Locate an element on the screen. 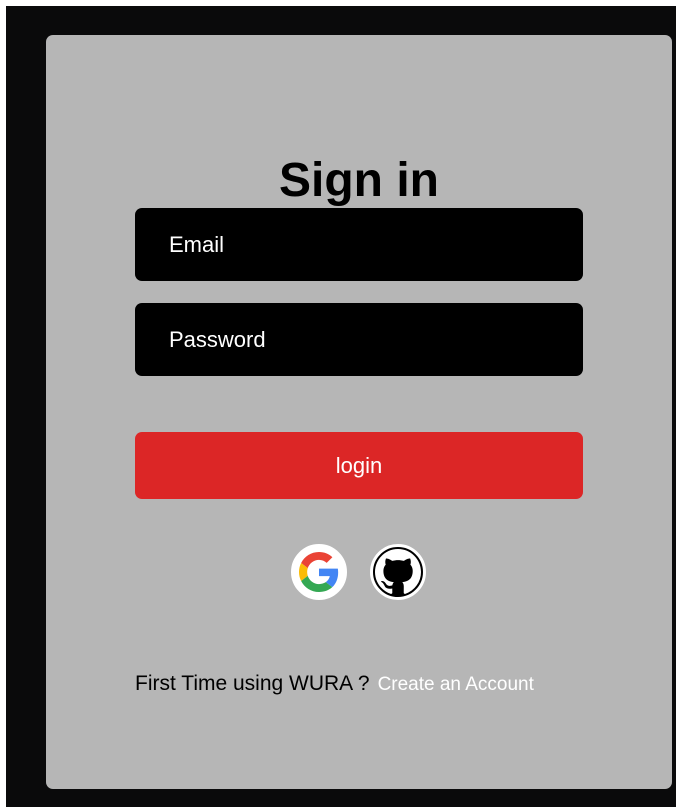 The height and width of the screenshot is (807, 676). google-icon is located at coordinates (319, 572).